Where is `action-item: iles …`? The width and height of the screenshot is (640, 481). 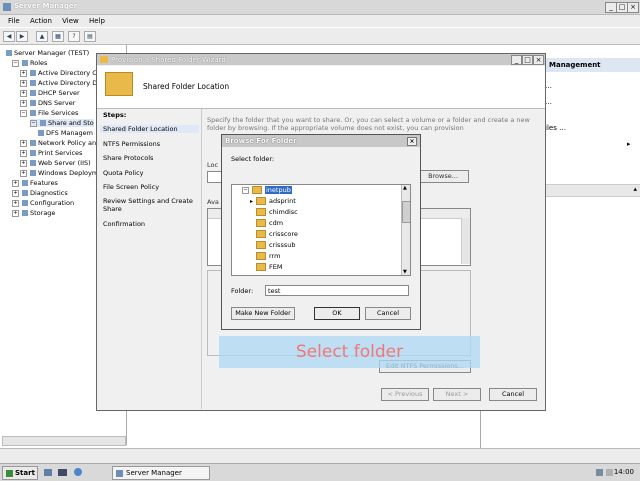 action-item: iles … is located at coordinates (555, 128).